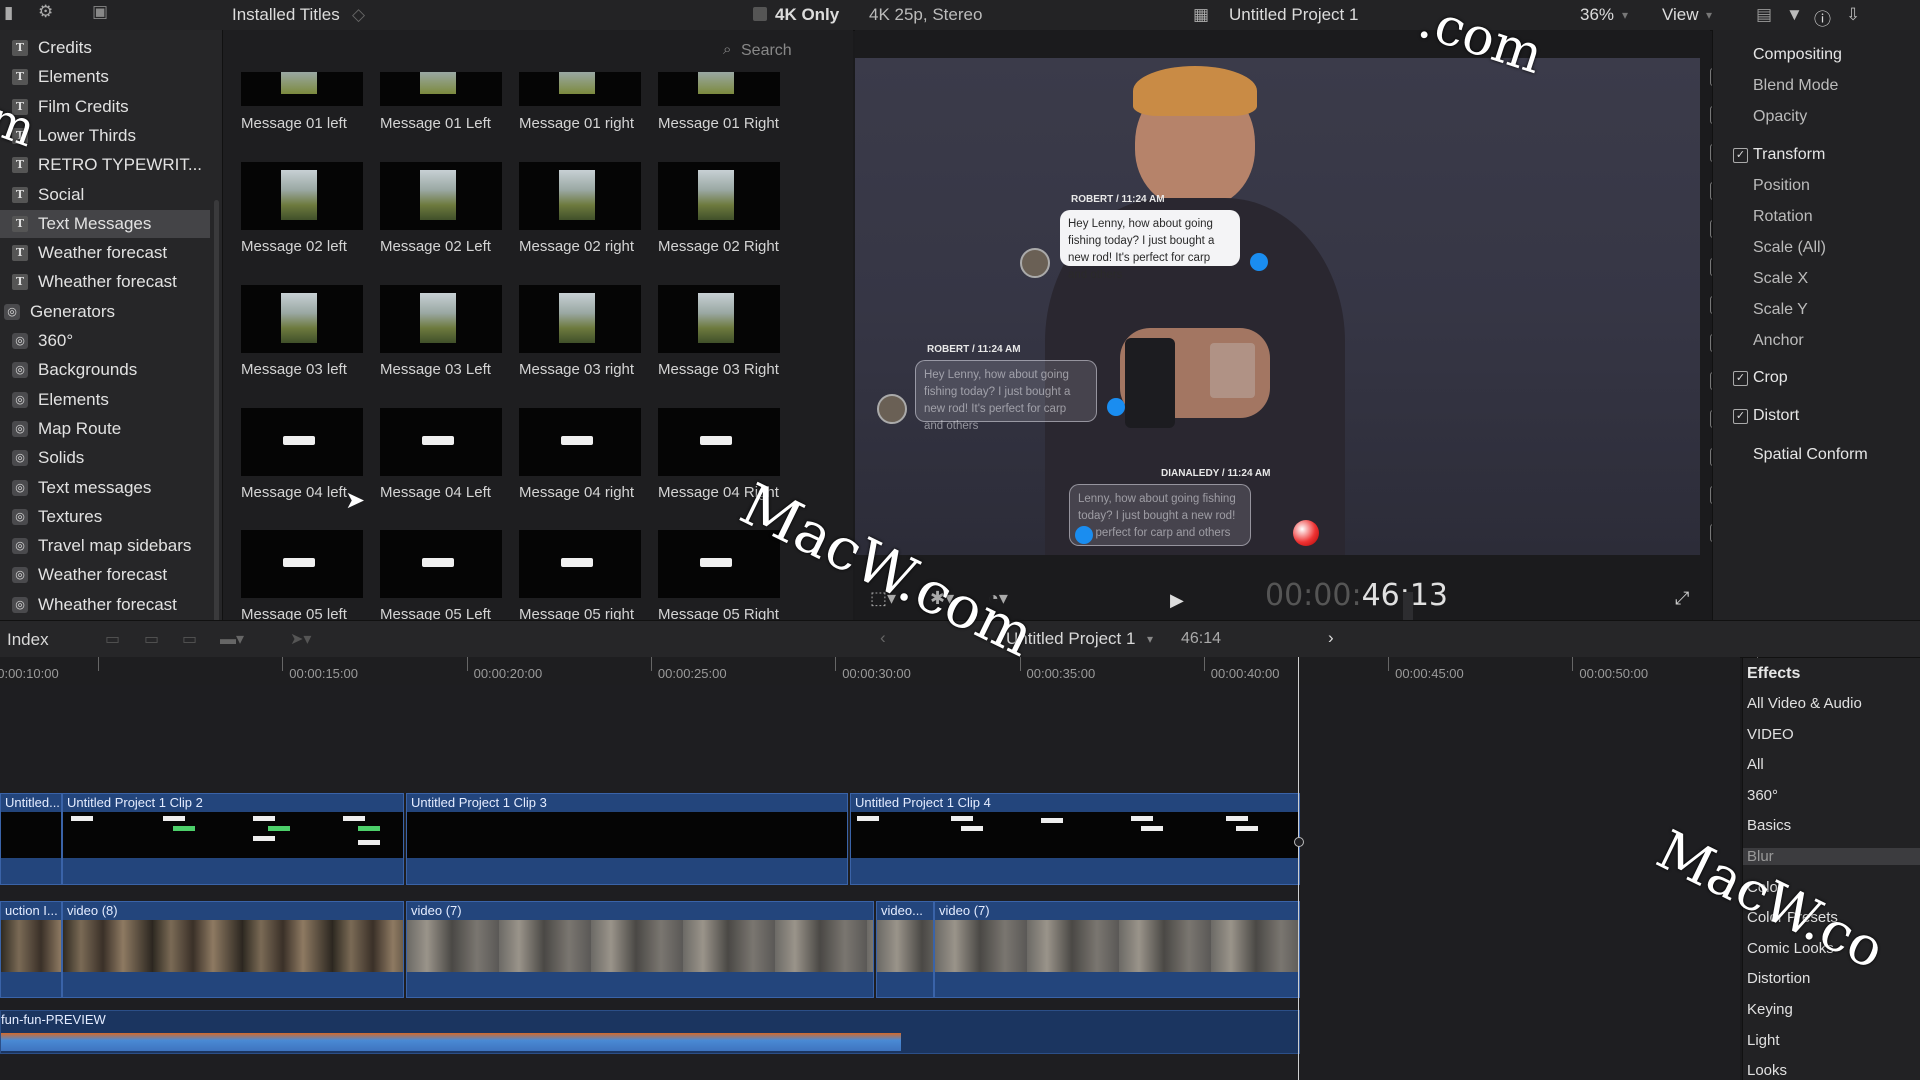 The image size is (1920, 1080). What do you see at coordinates (300, 639) in the screenshot?
I see `select-tool-icon: ➤▾` at bounding box center [300, 639].